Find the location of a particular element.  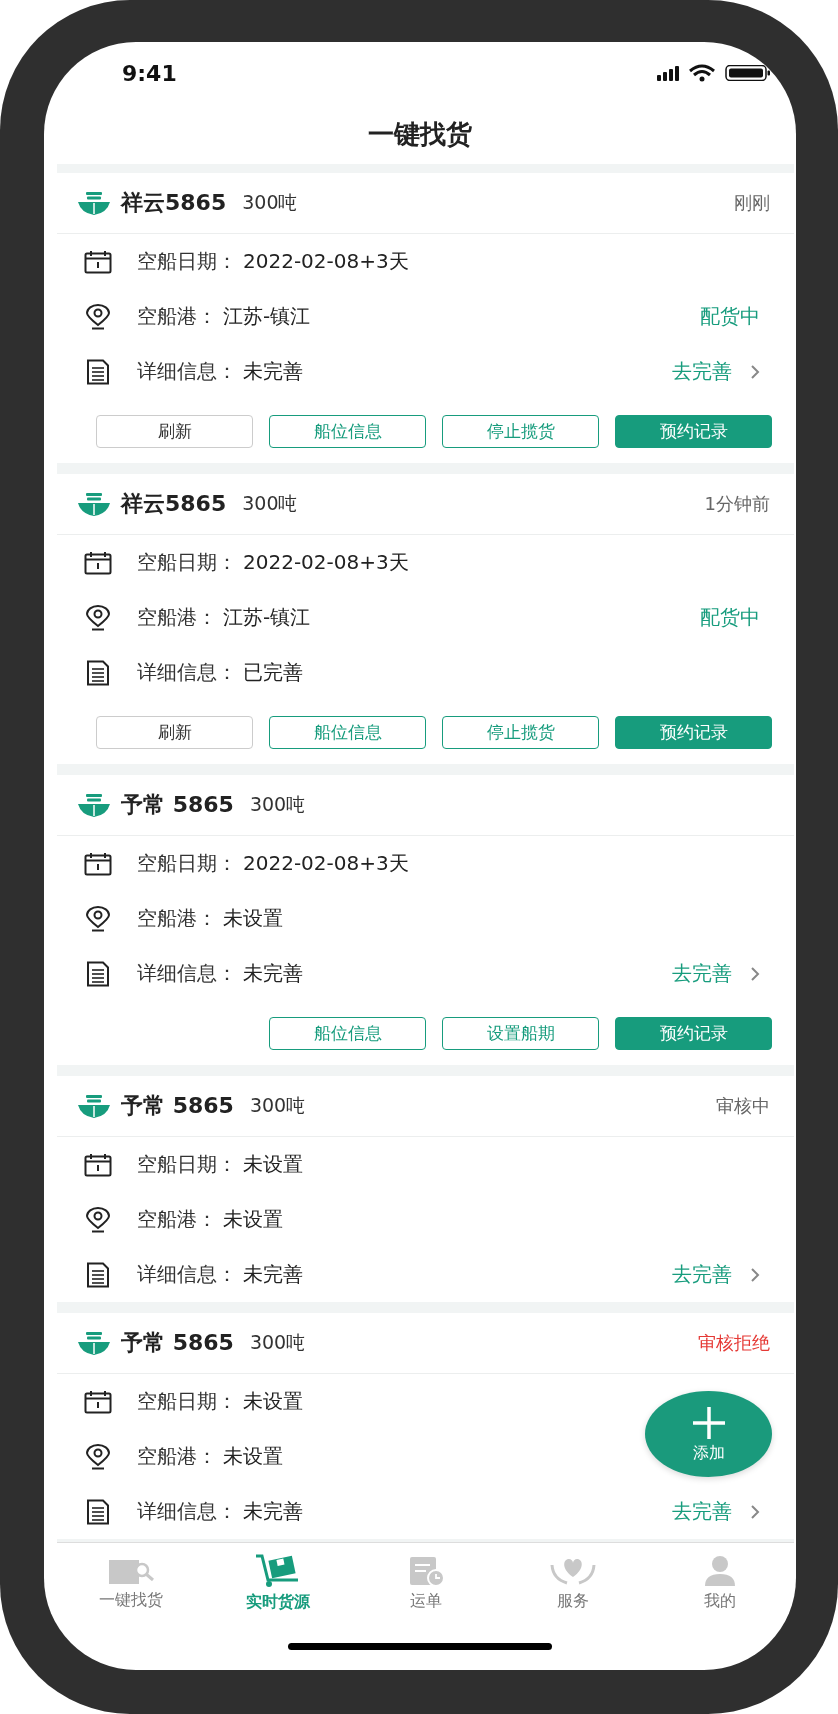

battery-icon is located at coordinates (747, 73).